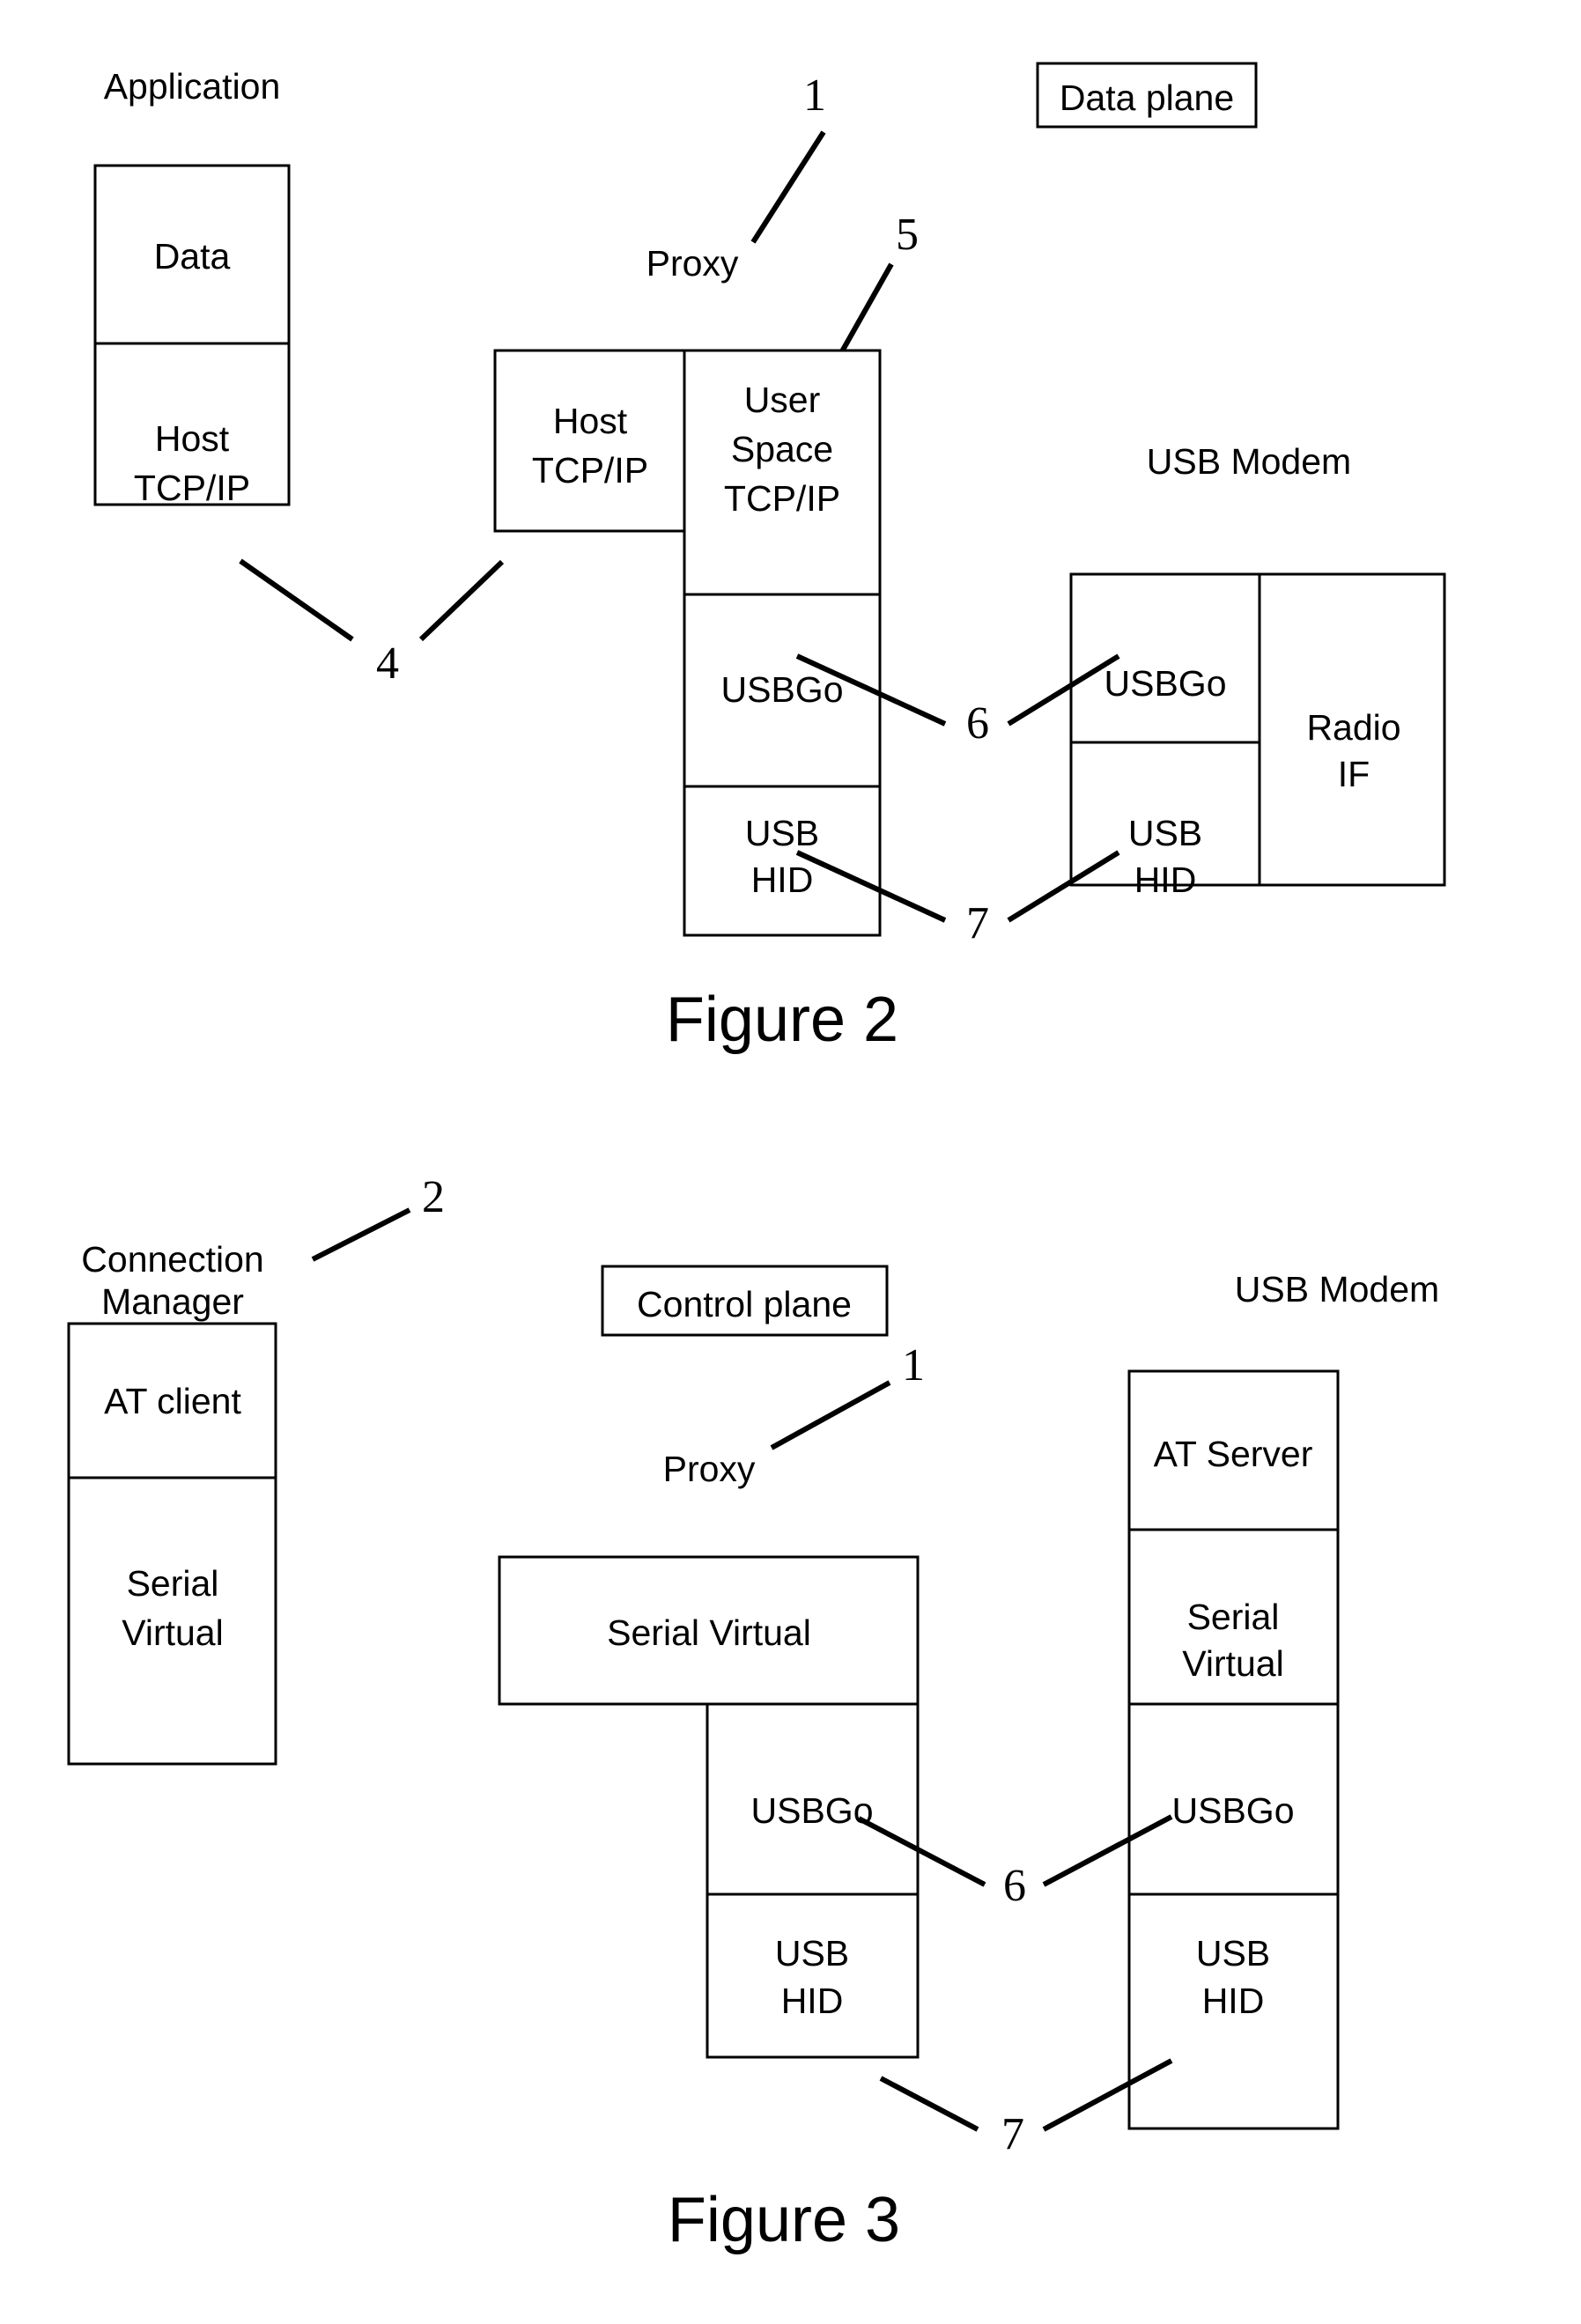 The image size is (1581, 2324). What do you see at coordinates (913, 1365) in the screenshot?
I see `ref-numeral-1-fig3: 1` at bounding box center [913, 1365].